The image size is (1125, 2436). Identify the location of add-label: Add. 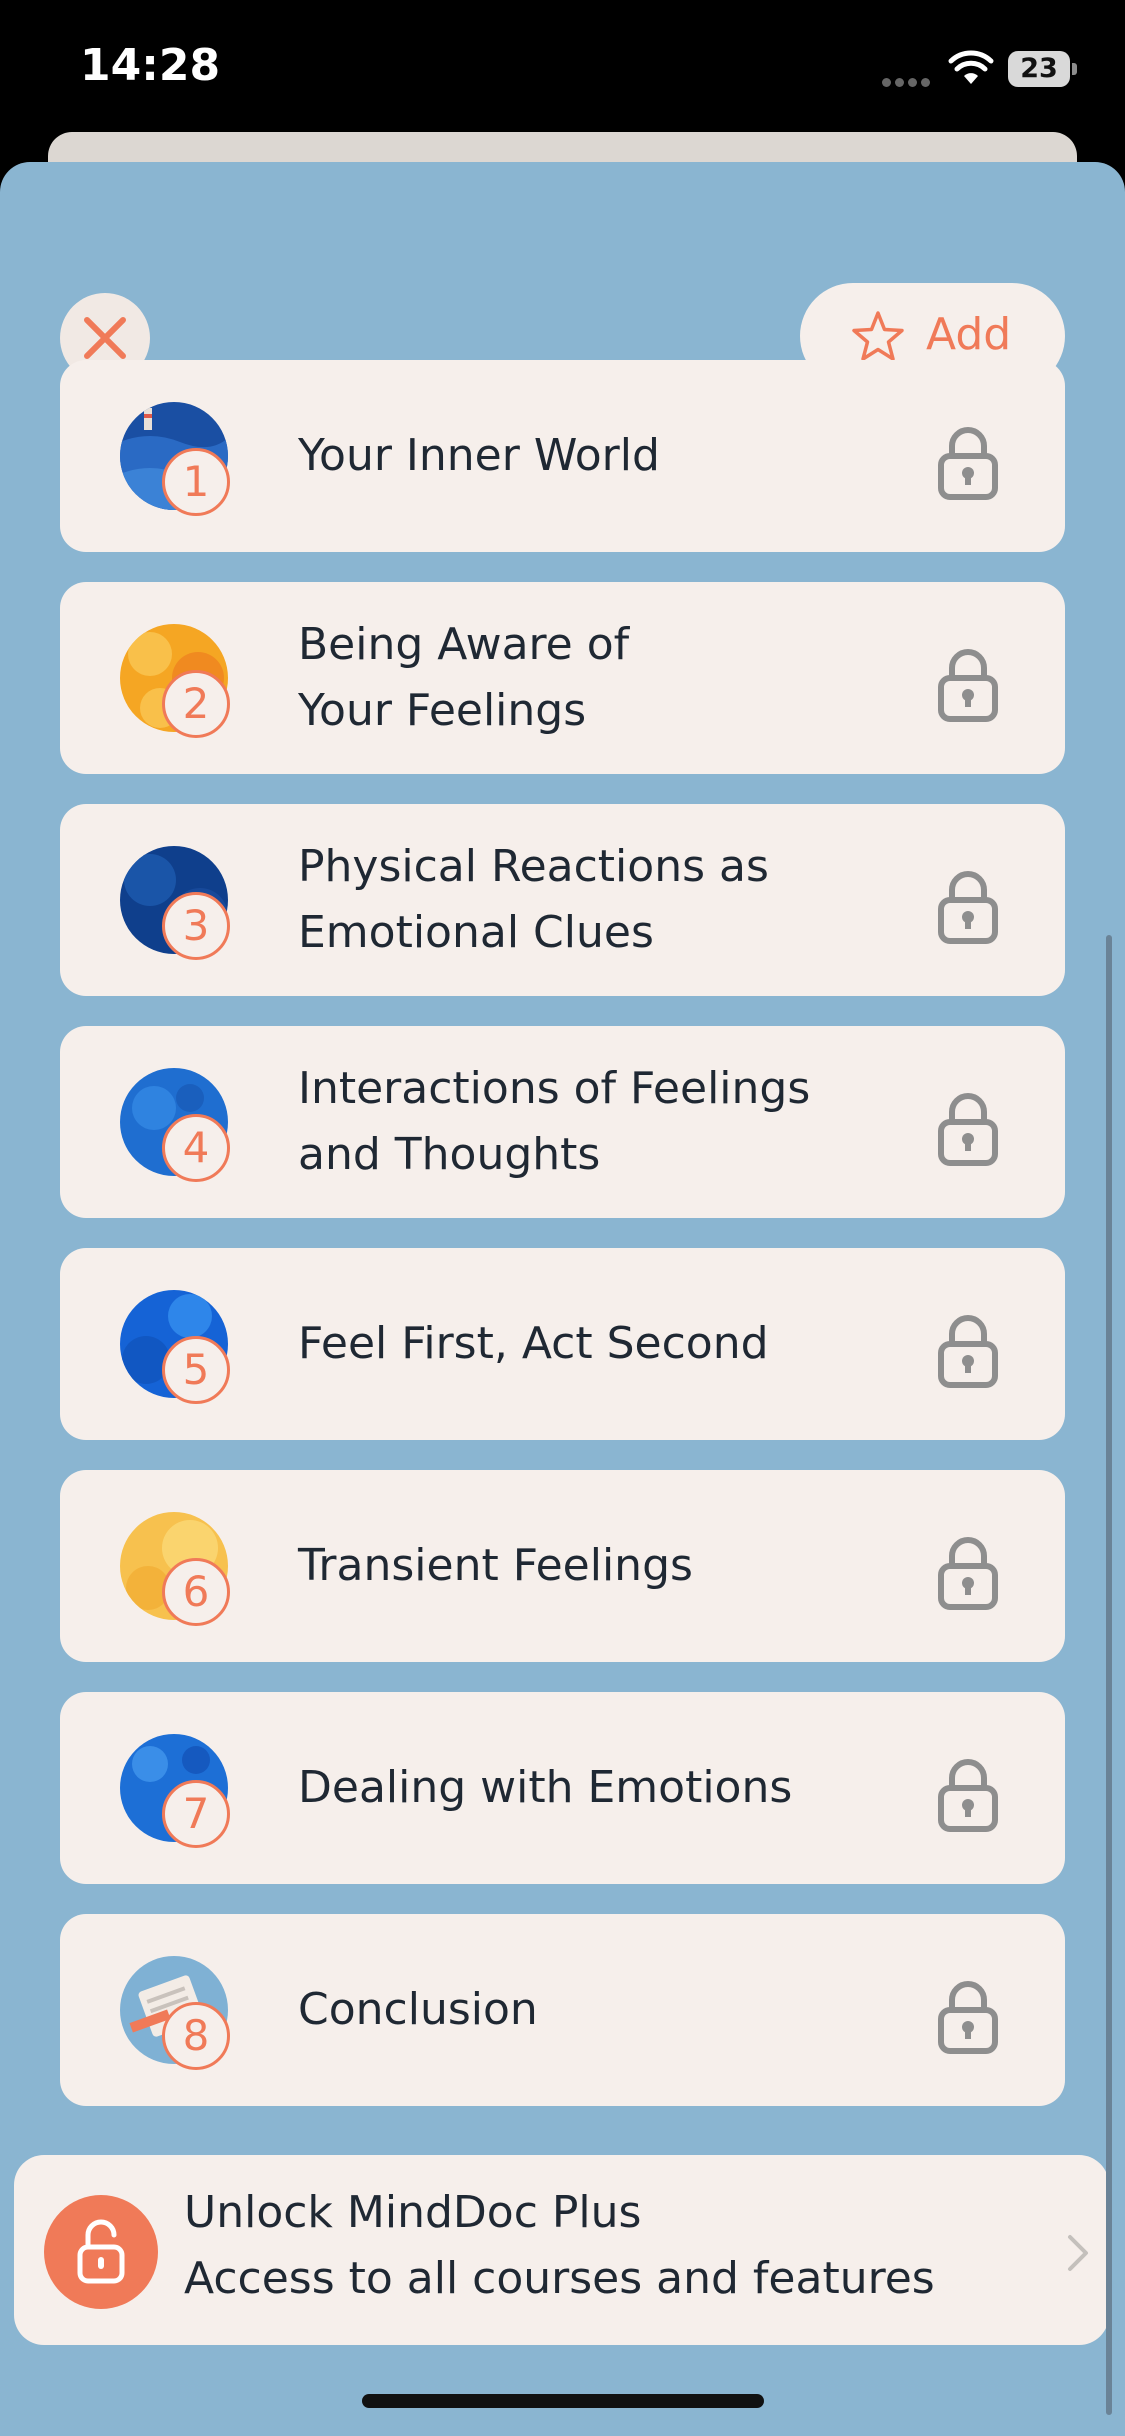
(969, 334).